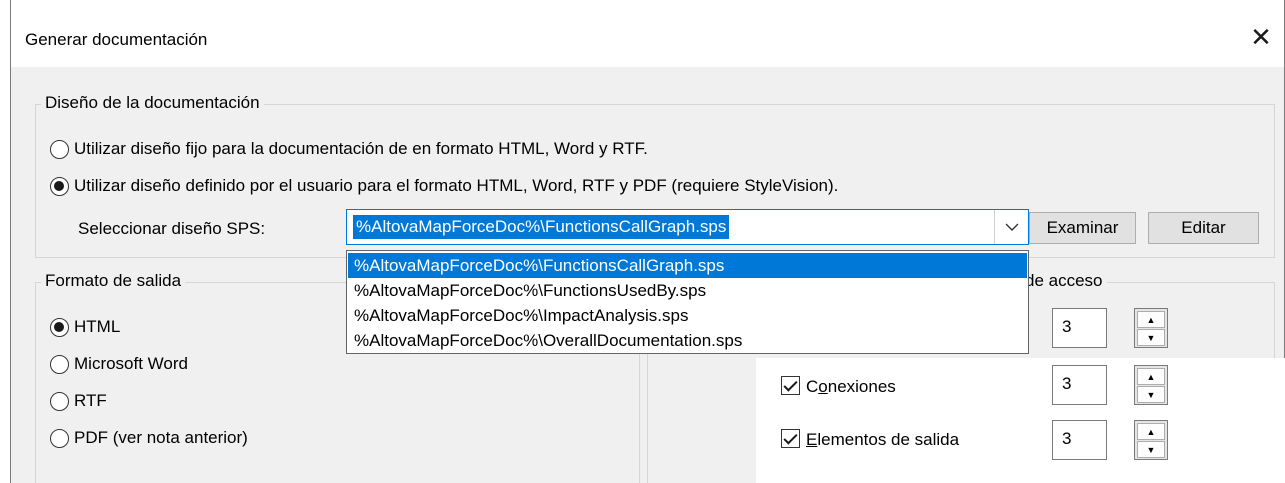 The width and height of the screenshot is (1285, 483). I want to click on connections-label: Conexiones, so click(851, 387).